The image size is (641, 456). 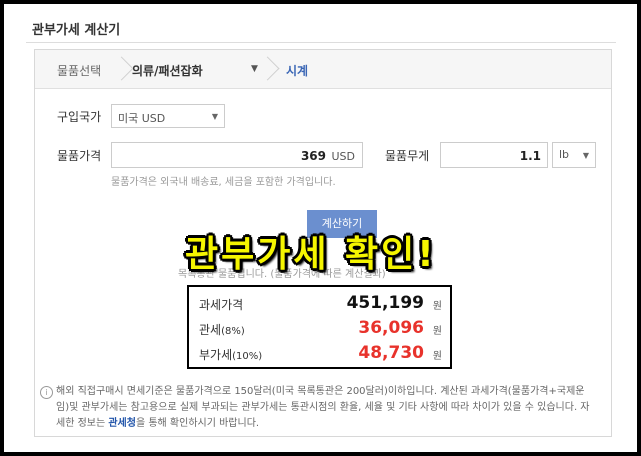 I want to click on crumb-item-dropdown: 시계, so click(x=297, y=70).